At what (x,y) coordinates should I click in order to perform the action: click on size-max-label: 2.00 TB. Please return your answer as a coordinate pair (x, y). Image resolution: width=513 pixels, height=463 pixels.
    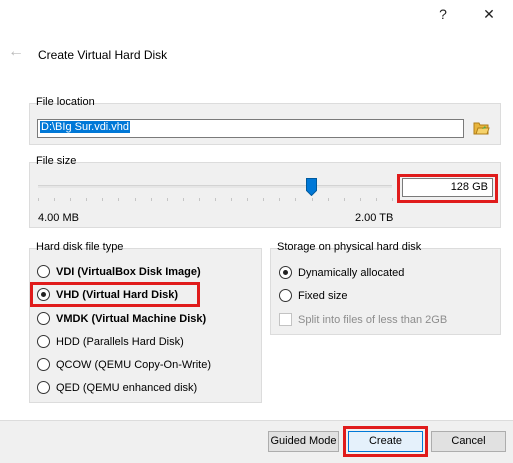
    Looking at the image, I should click on (374, 218).